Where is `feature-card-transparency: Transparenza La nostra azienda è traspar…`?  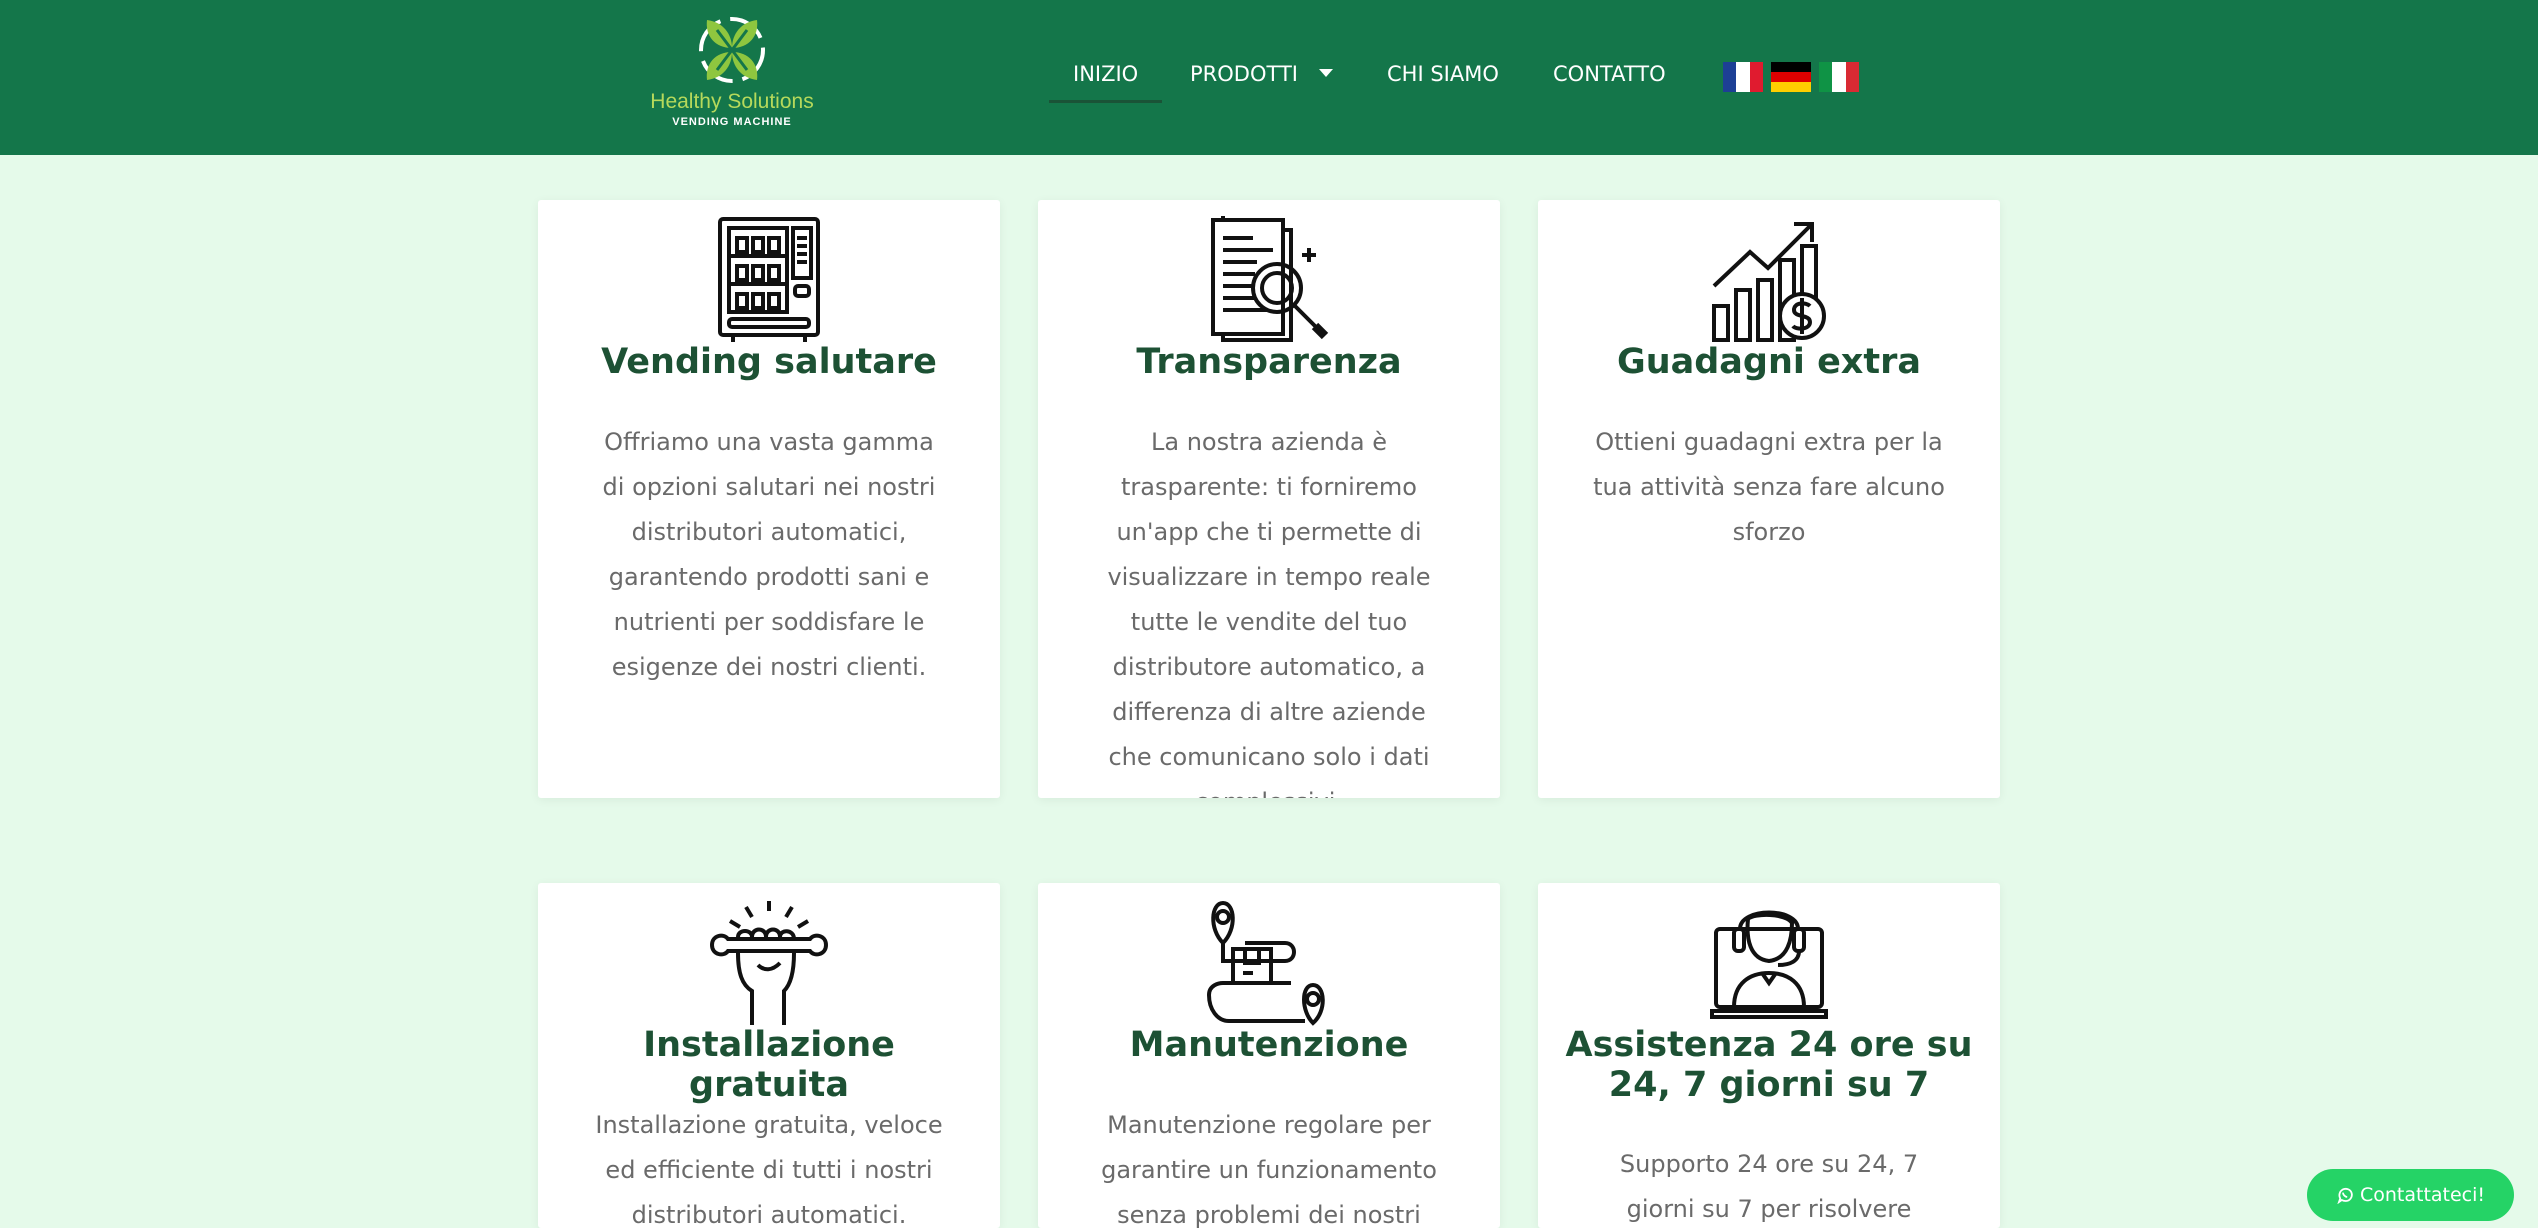 feature-card-transparency: Transparenza La nostra azienda è traspar… is located at coordinates (1269, 499).